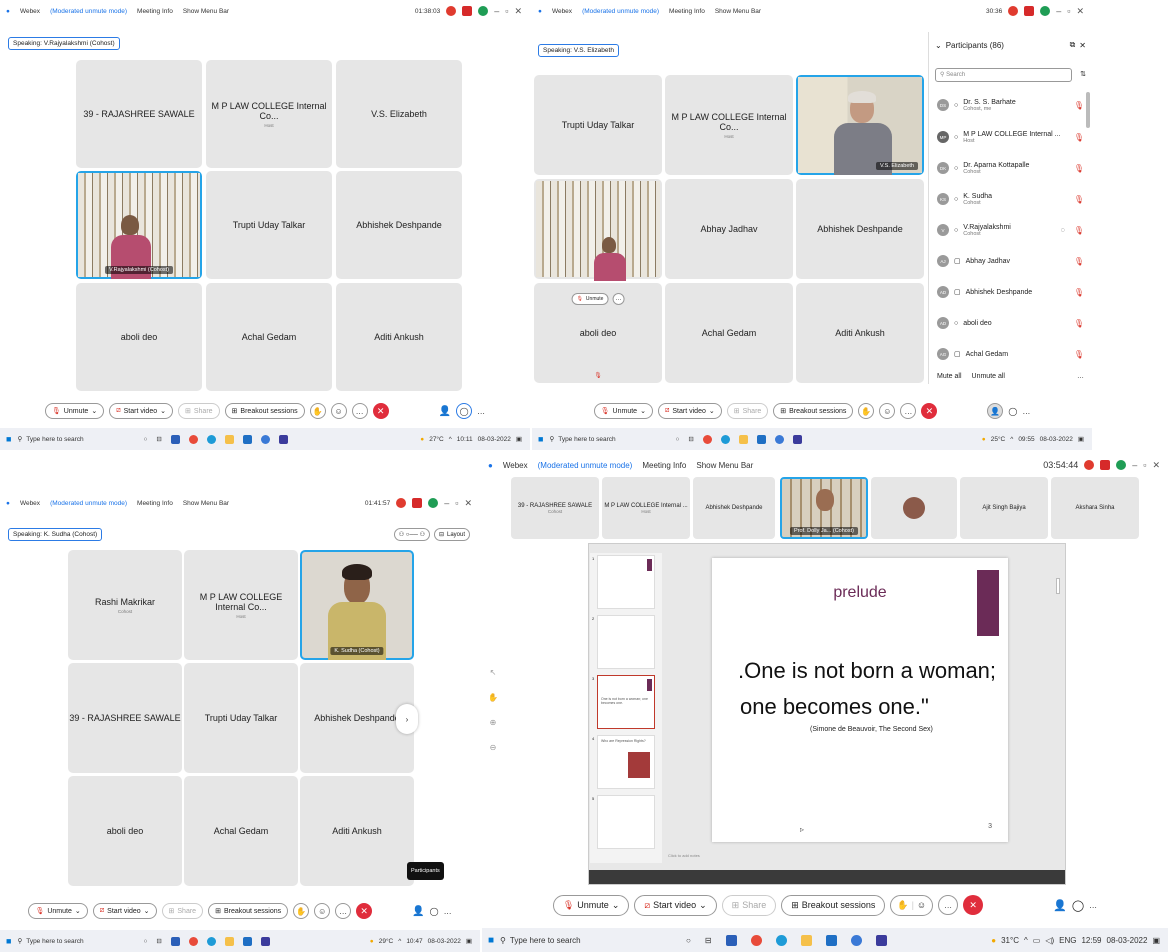 Image resolution: width=1168 pixels, height=952 pixels. I want to click on participant-tile: 39 - RAJASHREE SAWALE ‹, so click(125, 718).